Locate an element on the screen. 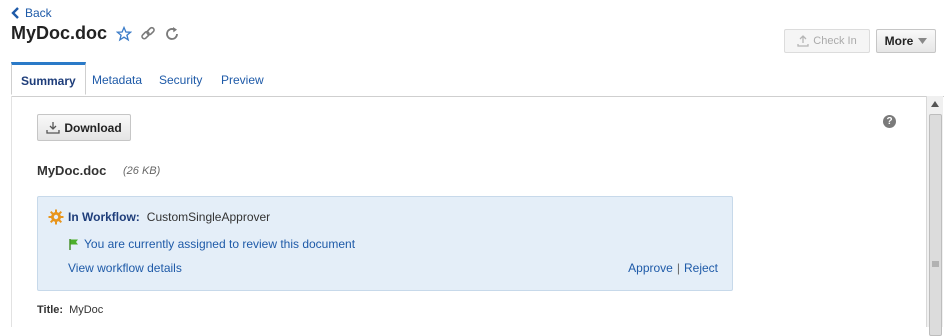  title-field: Title: MyDoc is located at coordinates (70, 310).